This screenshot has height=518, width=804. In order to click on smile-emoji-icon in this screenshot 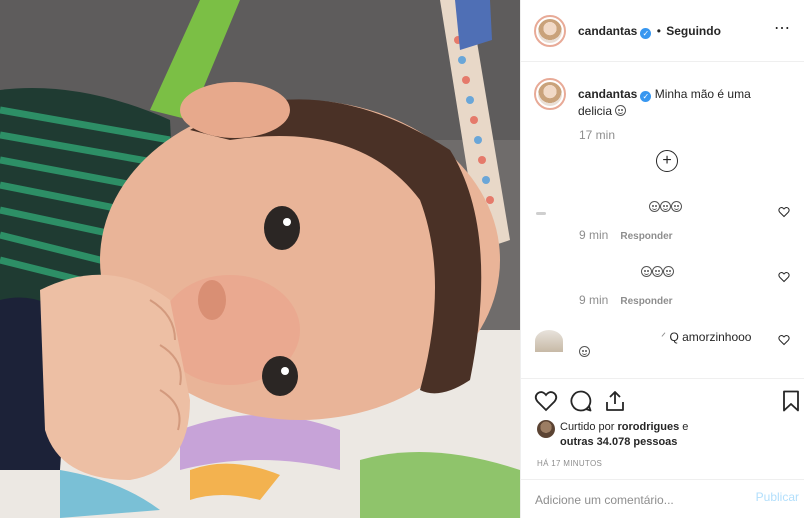, I will do `click(621, 110)`.